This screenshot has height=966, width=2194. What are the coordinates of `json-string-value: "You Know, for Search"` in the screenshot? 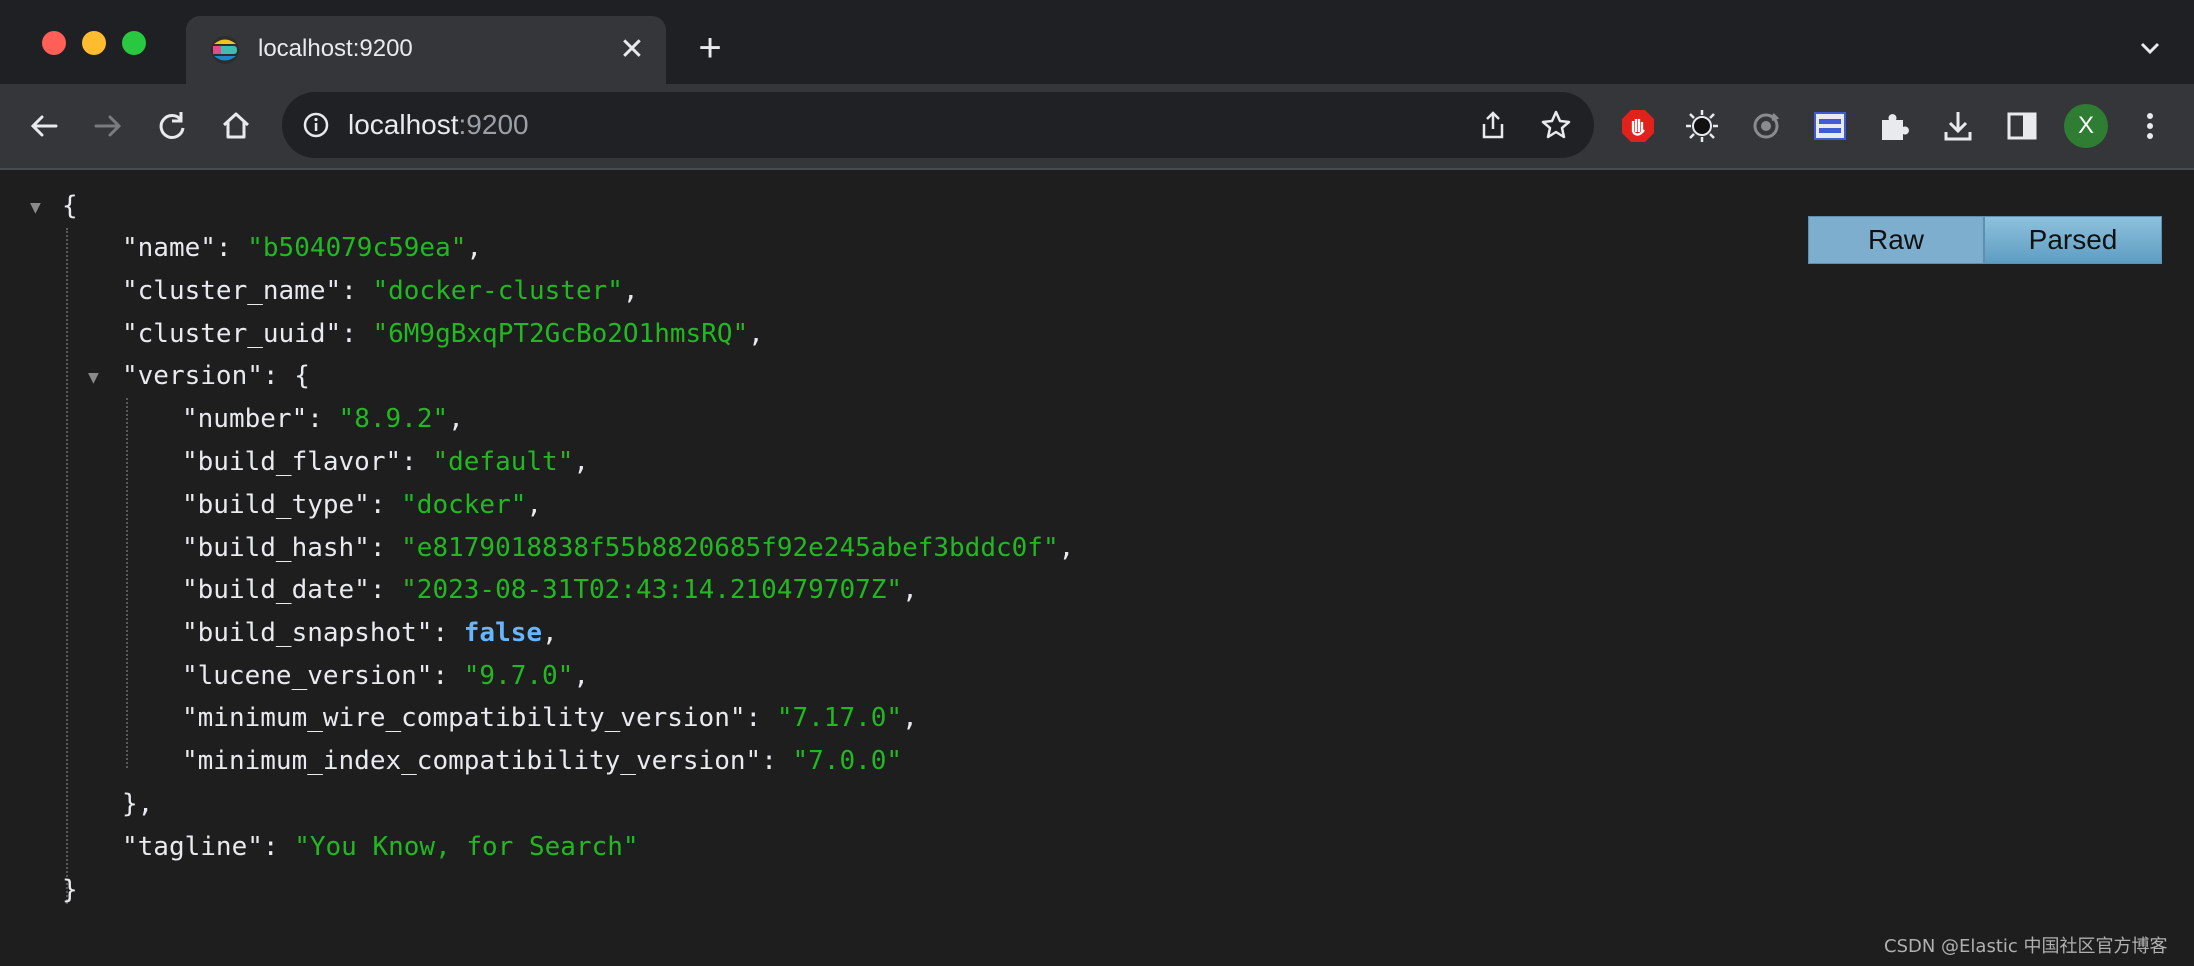 It's located at (466, 847).